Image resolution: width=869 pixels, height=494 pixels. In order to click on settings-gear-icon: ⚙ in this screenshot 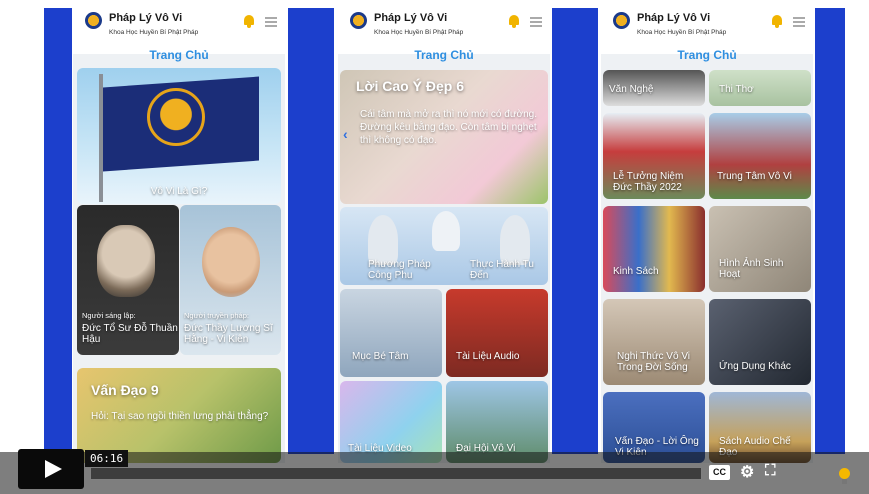, I will do `click(747, 472)`.